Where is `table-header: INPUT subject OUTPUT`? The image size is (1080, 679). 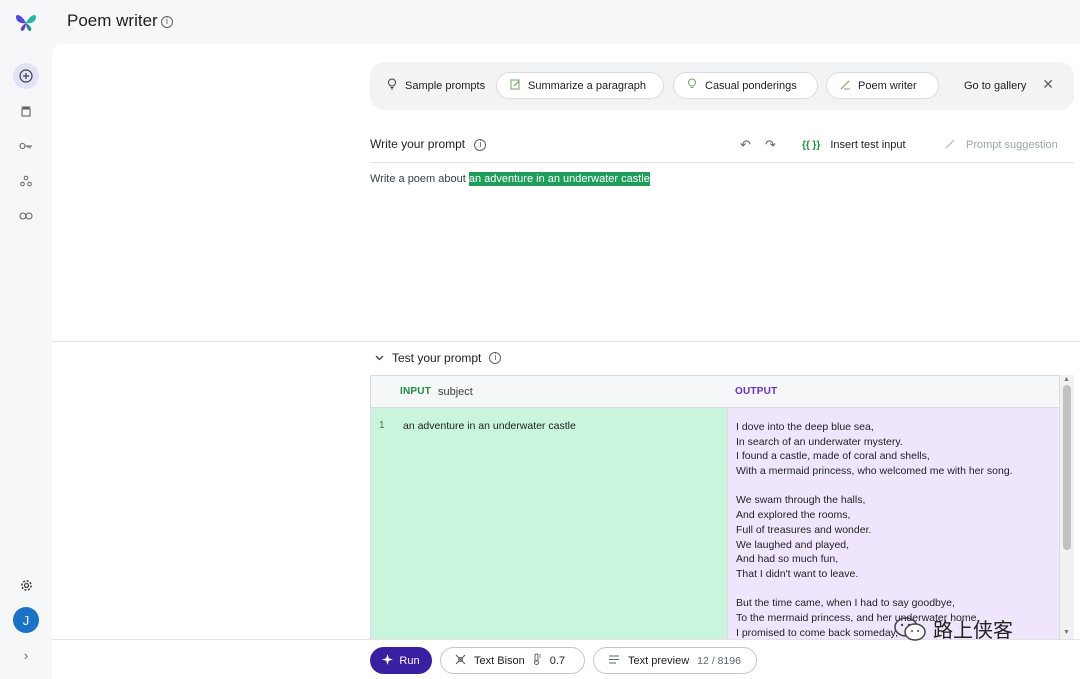
table-header: INPUT subject OUTPUT is located at coordinates (715, 392).